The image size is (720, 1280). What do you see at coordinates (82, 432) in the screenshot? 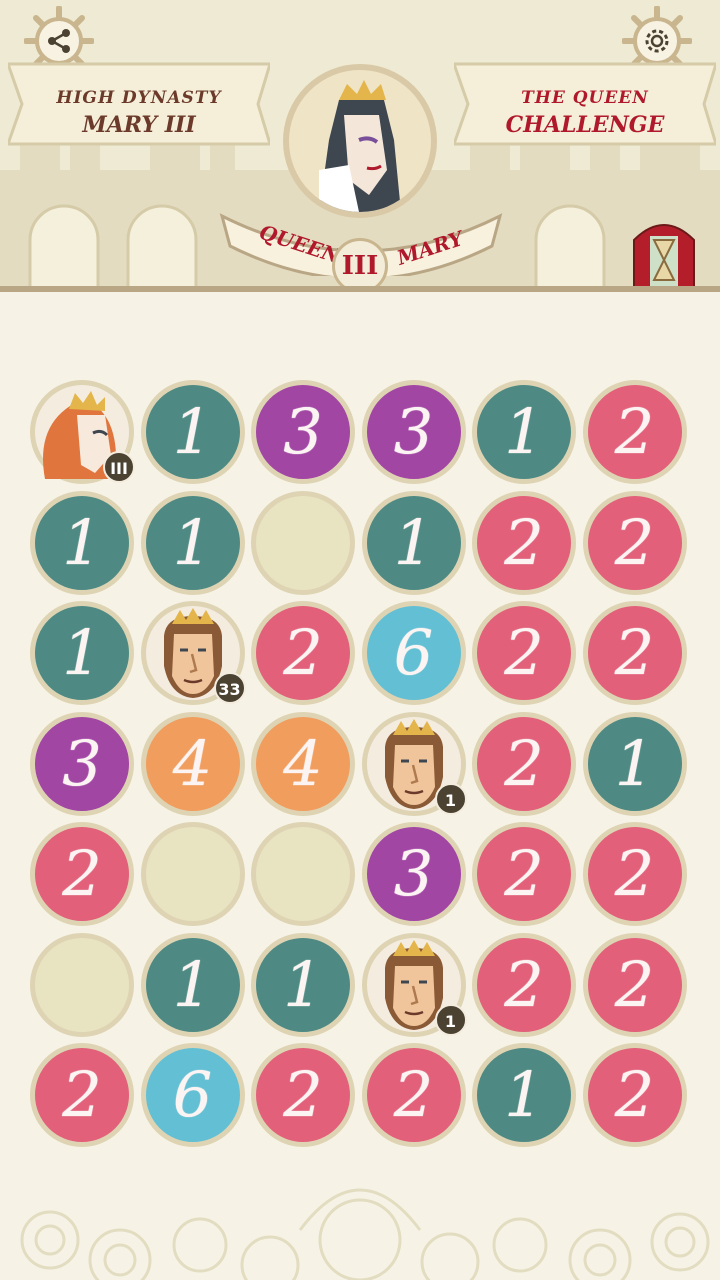
I see `queen-piece: III` at bounding box center [82, 432].